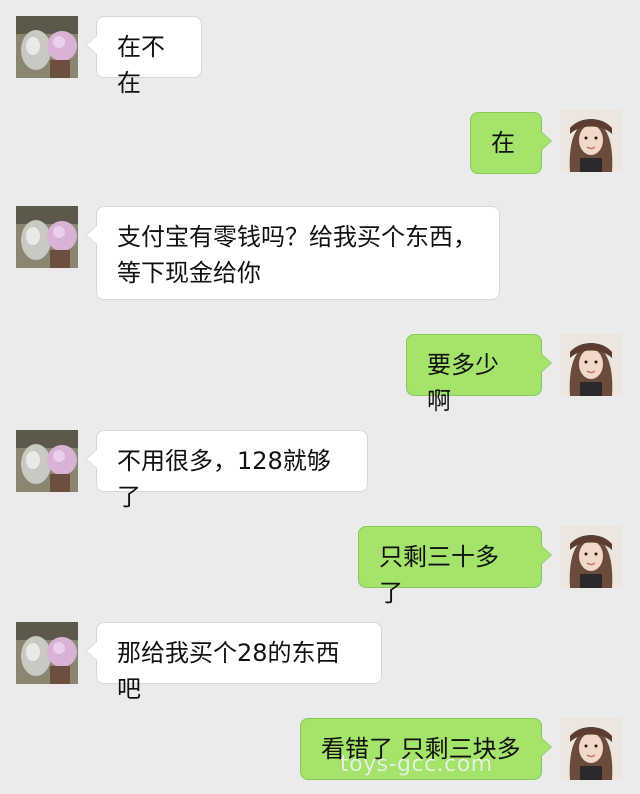 The width and height of the screenshot is (640, 794). Describe the element at coordinates (511, 143) in the screenshot. I see `message-bubble: 在` at that location.